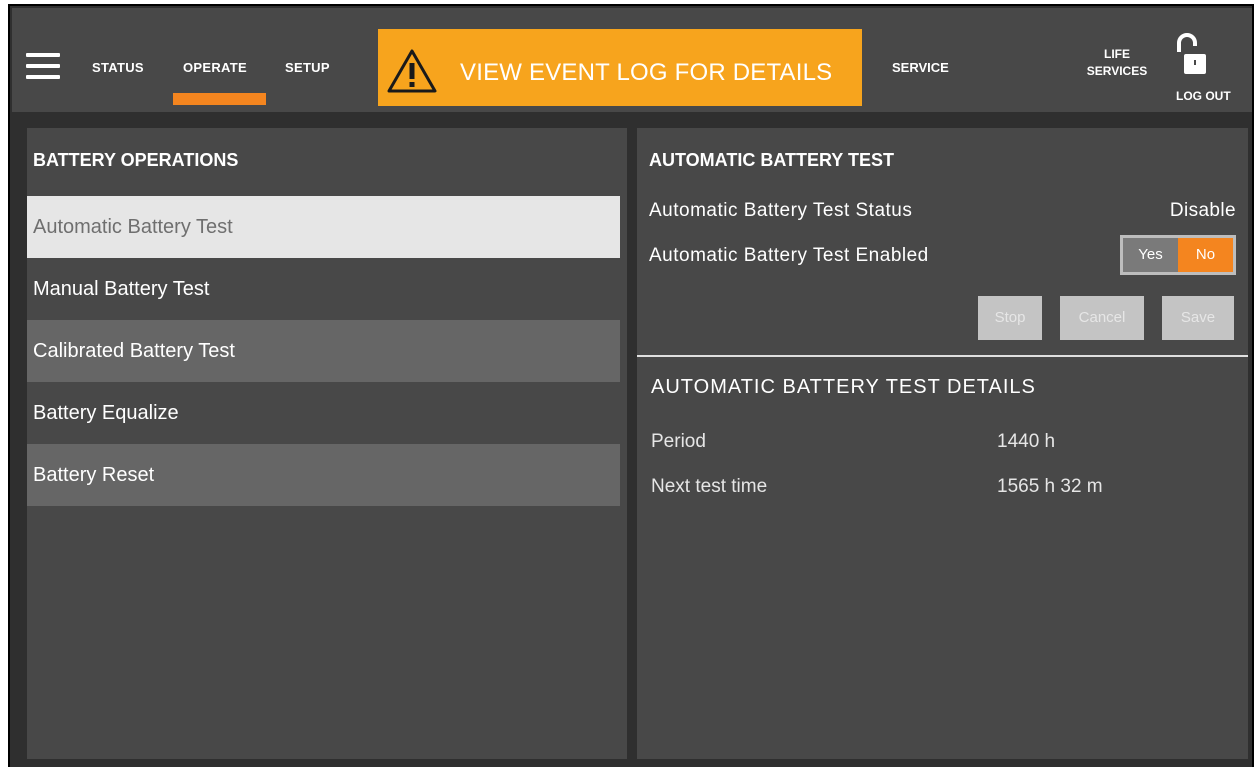 This screenshot has height=770, width=1257. Describe the element at coordinates (1117, 63) in the screenshot. I see `nav-life-services: LIFE SERVICES` at that location.